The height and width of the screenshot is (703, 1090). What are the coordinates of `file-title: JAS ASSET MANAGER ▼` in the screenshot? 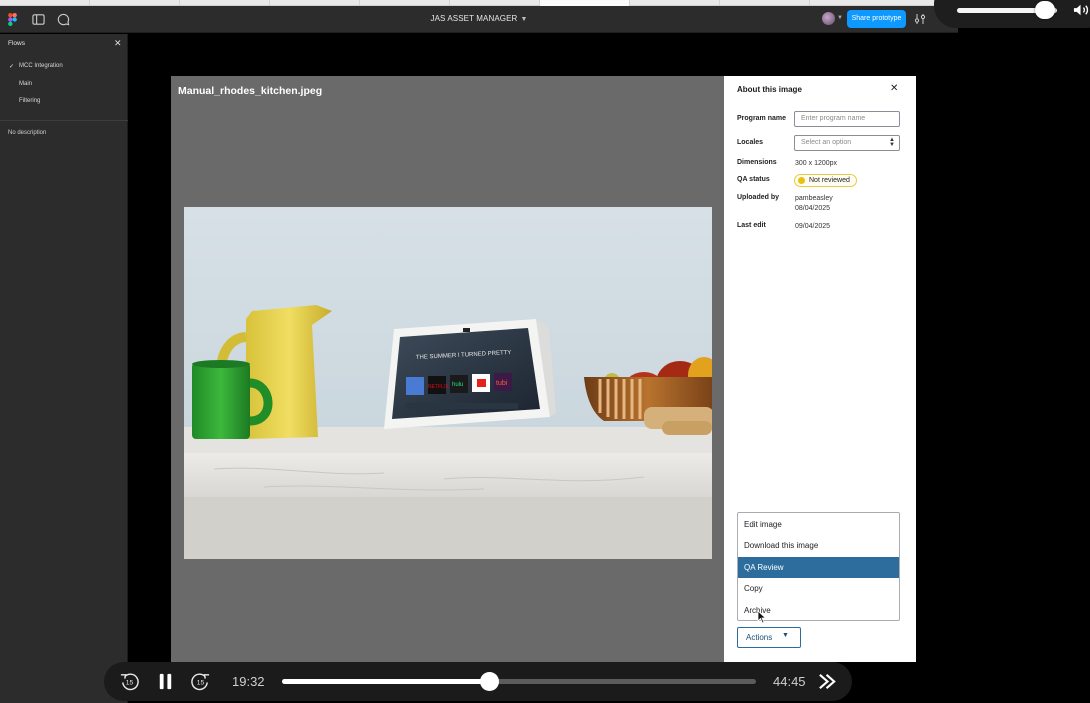 It's located at (479, 18).